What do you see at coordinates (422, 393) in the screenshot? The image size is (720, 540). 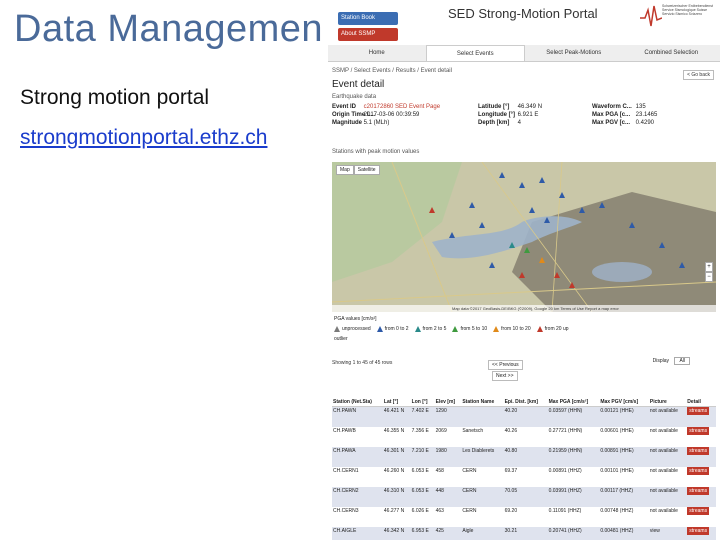 I see `col-header: Lon [°]` at bounding box center [422, 393].